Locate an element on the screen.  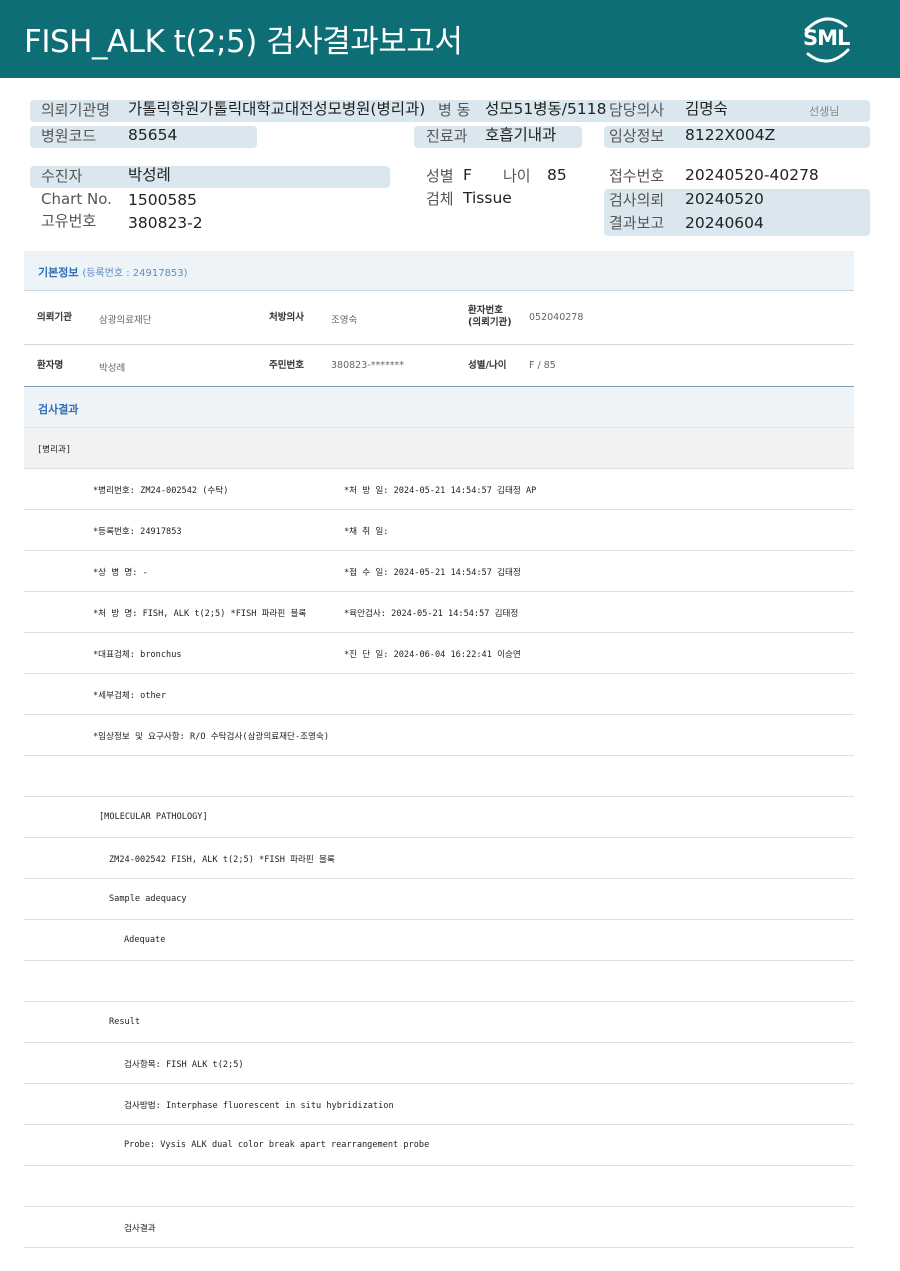
institution-value: 가톨릭학원가톨릭대학교대전성모병원(병리과) is located at coordinates (277, 109).